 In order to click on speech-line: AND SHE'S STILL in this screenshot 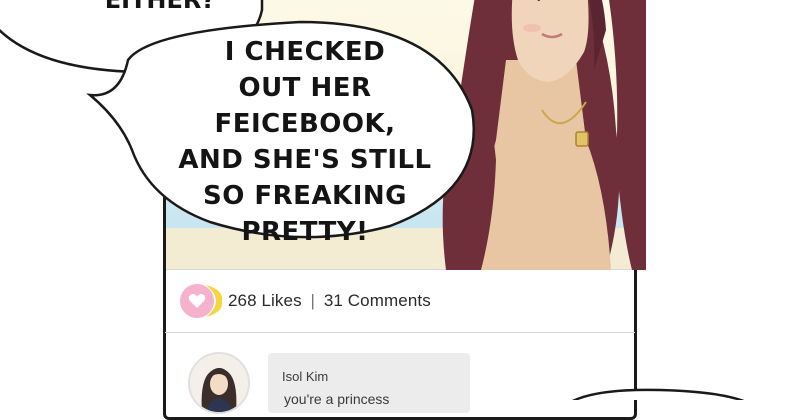, I will do `click(305, 160)`.